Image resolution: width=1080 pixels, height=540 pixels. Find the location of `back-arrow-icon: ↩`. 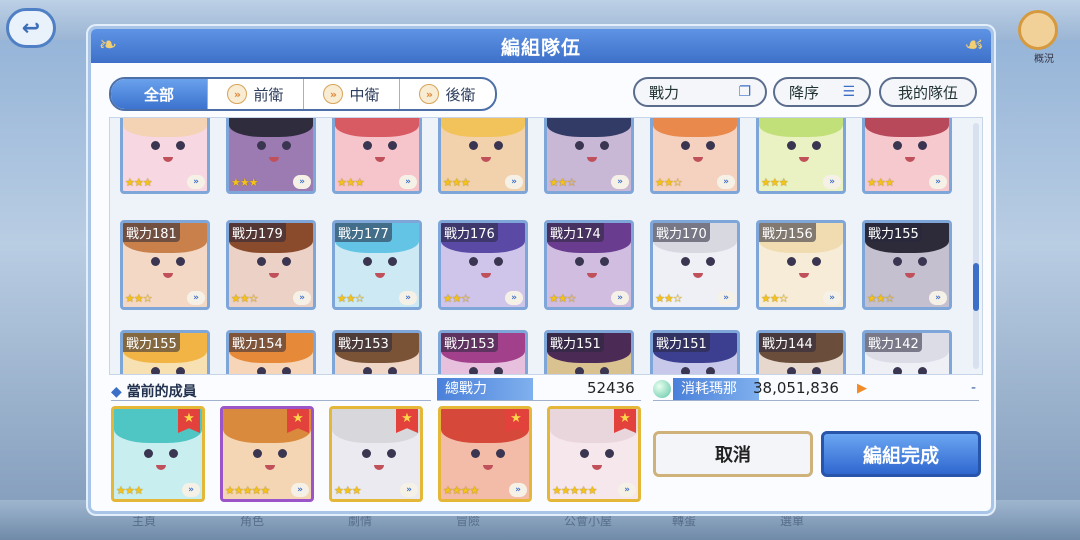

back-arrow-icon: ↩ is located at coordinates (31, 28).